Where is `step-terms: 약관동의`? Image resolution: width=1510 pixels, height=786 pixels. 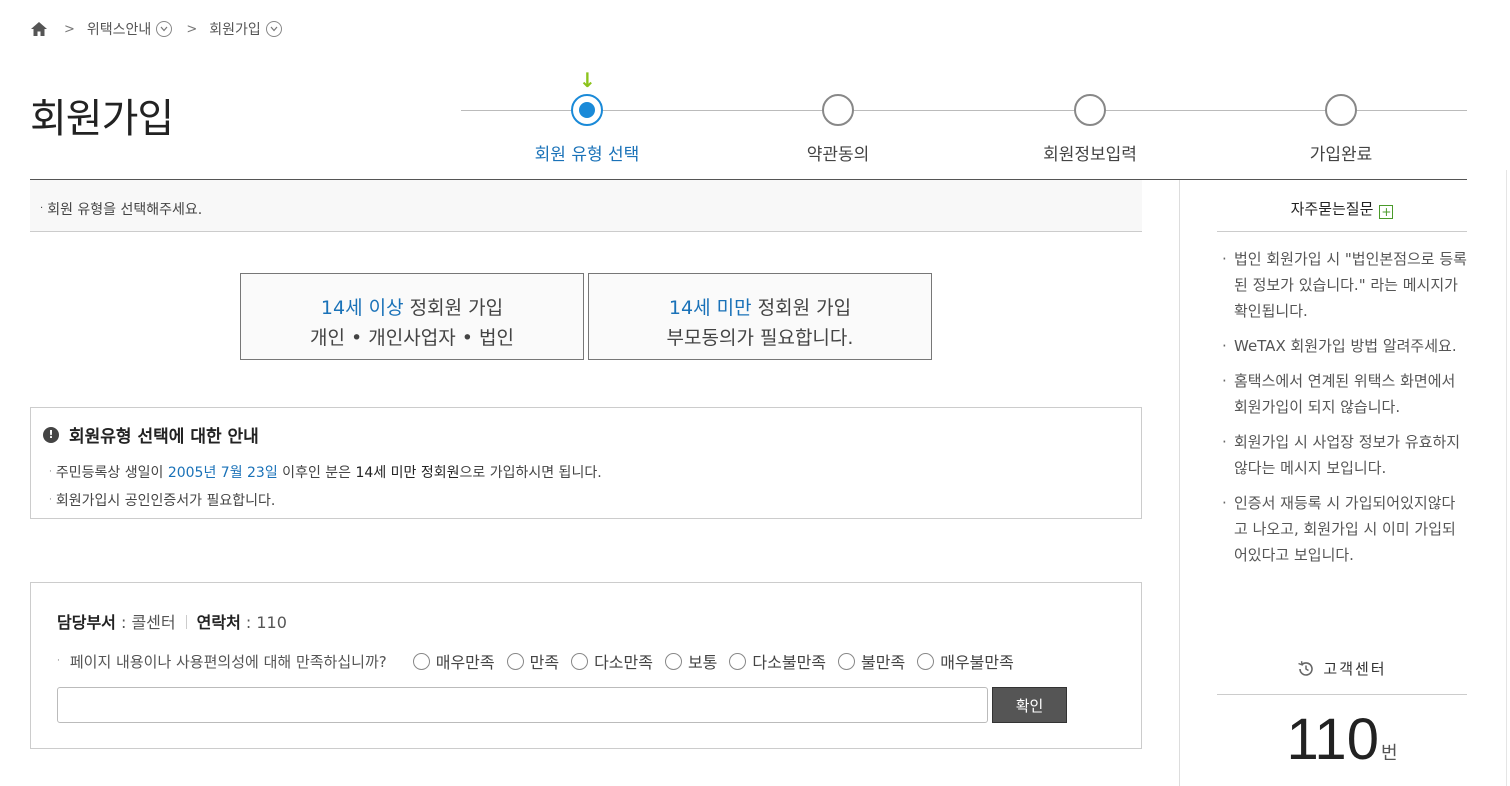 step-terms: 약관동의 is located at coordinates (838, 129).